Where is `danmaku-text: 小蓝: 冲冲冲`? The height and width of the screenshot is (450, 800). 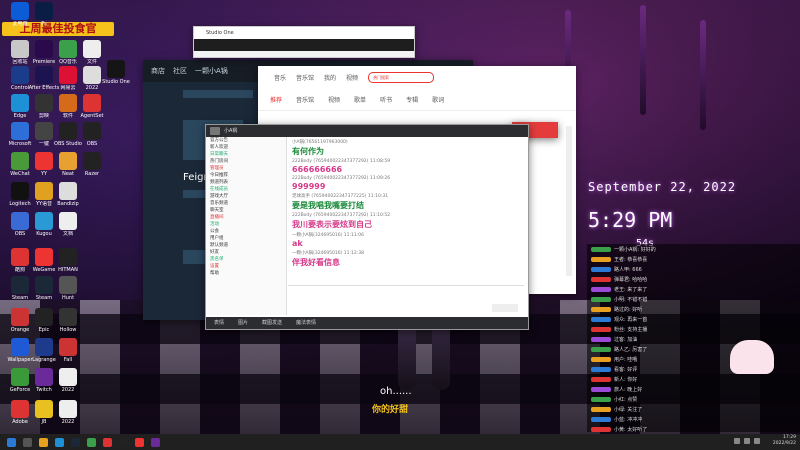
danmaku-text: 小蓝: 冲冲冲 is located at coordinates (628, 420).